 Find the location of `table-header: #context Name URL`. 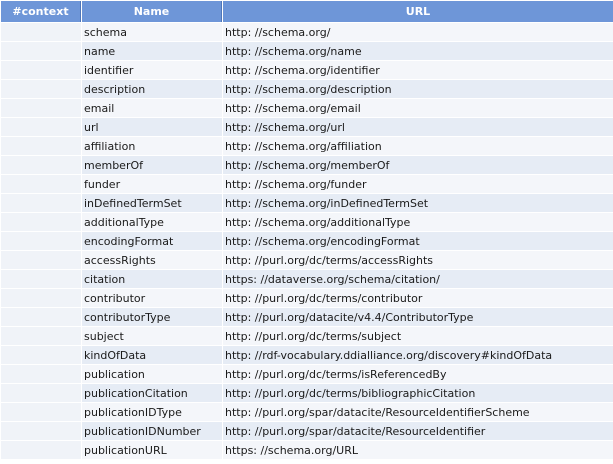

table-header: #context Name URL is located at coordinates (307, 11).